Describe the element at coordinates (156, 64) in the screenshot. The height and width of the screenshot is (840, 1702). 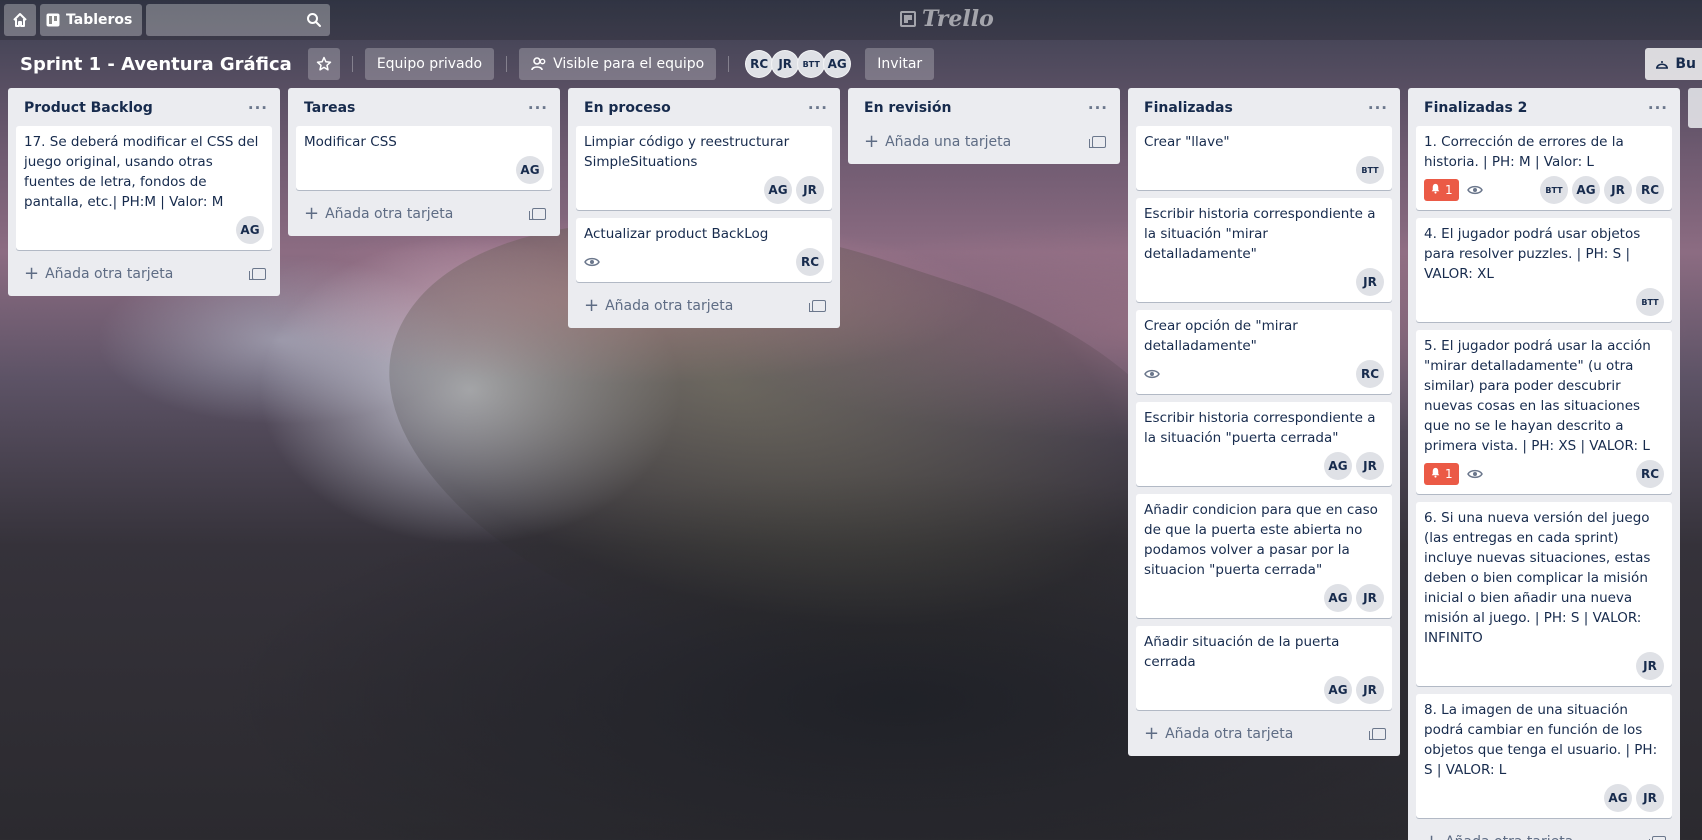
I see `board-title: Sprint 1 - Aventura Gráfica` at that location.